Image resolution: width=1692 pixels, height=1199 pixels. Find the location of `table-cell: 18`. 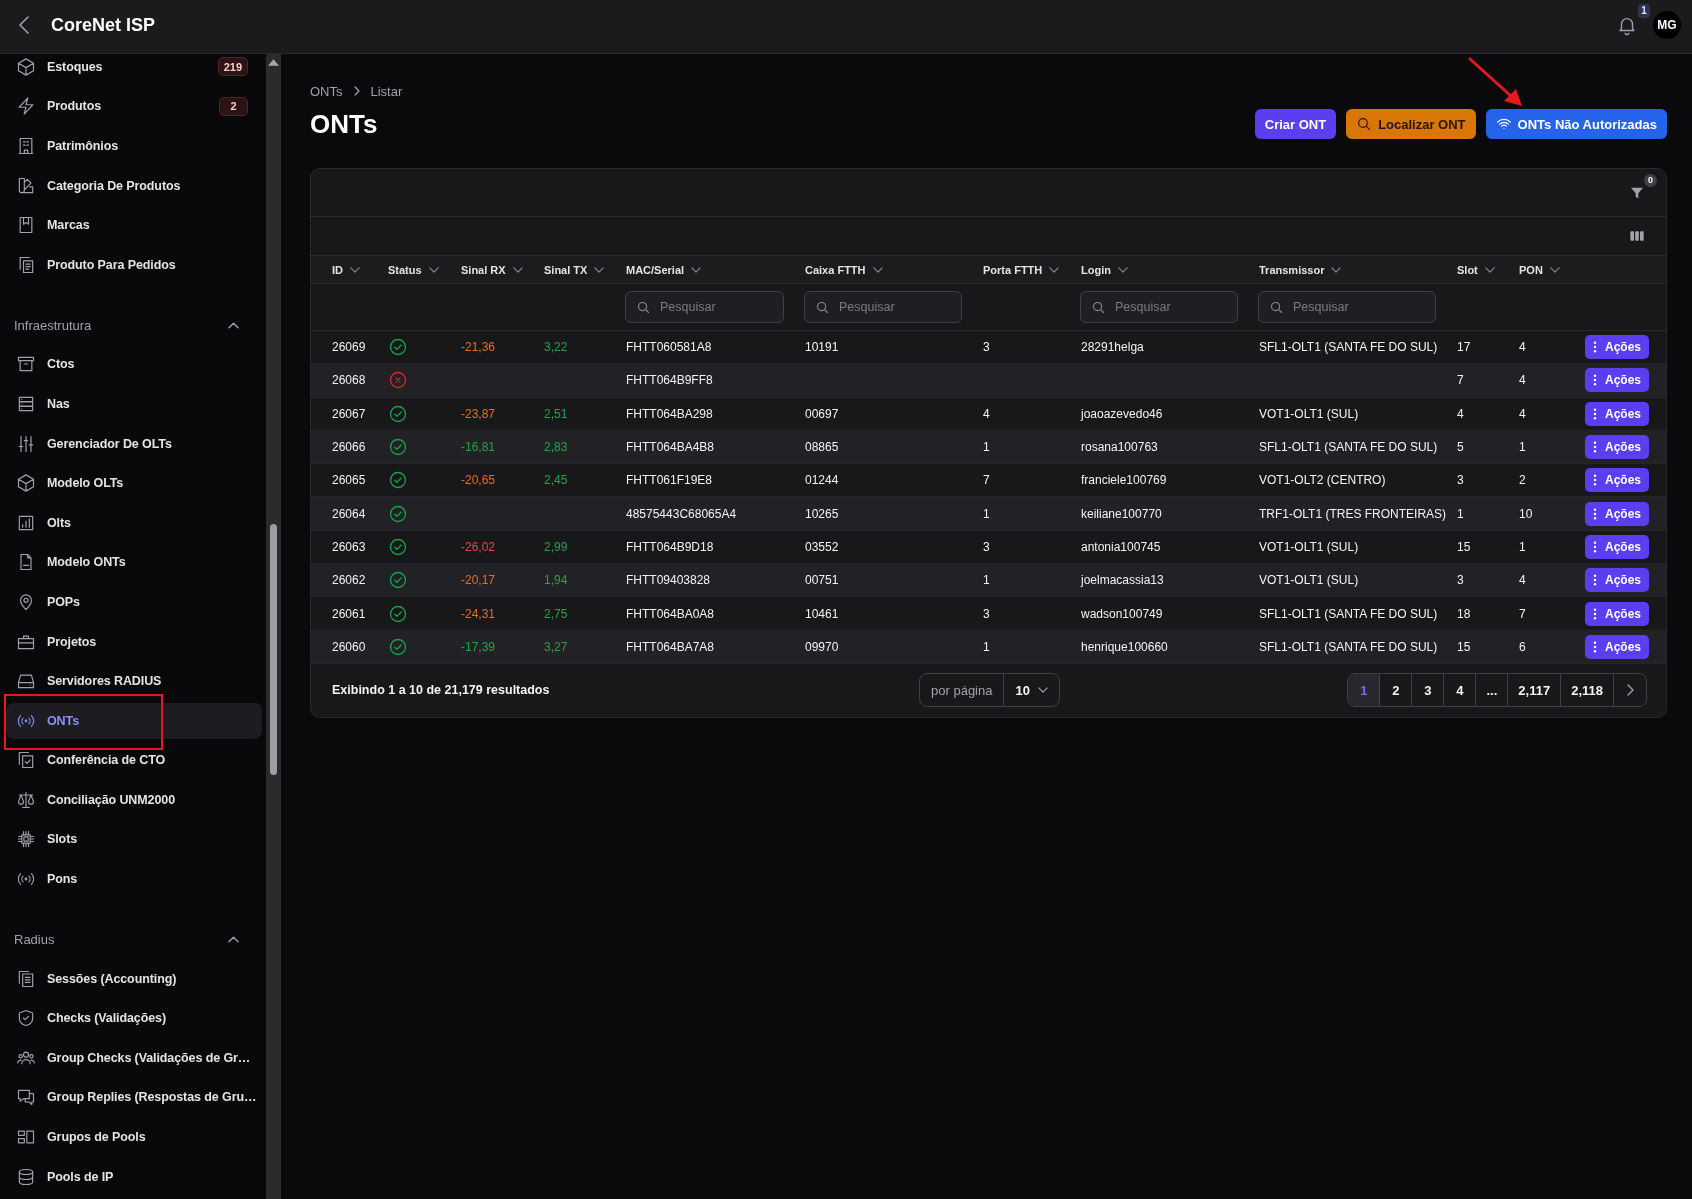

table-cell: 18 is located at coordinates (1464, 613).